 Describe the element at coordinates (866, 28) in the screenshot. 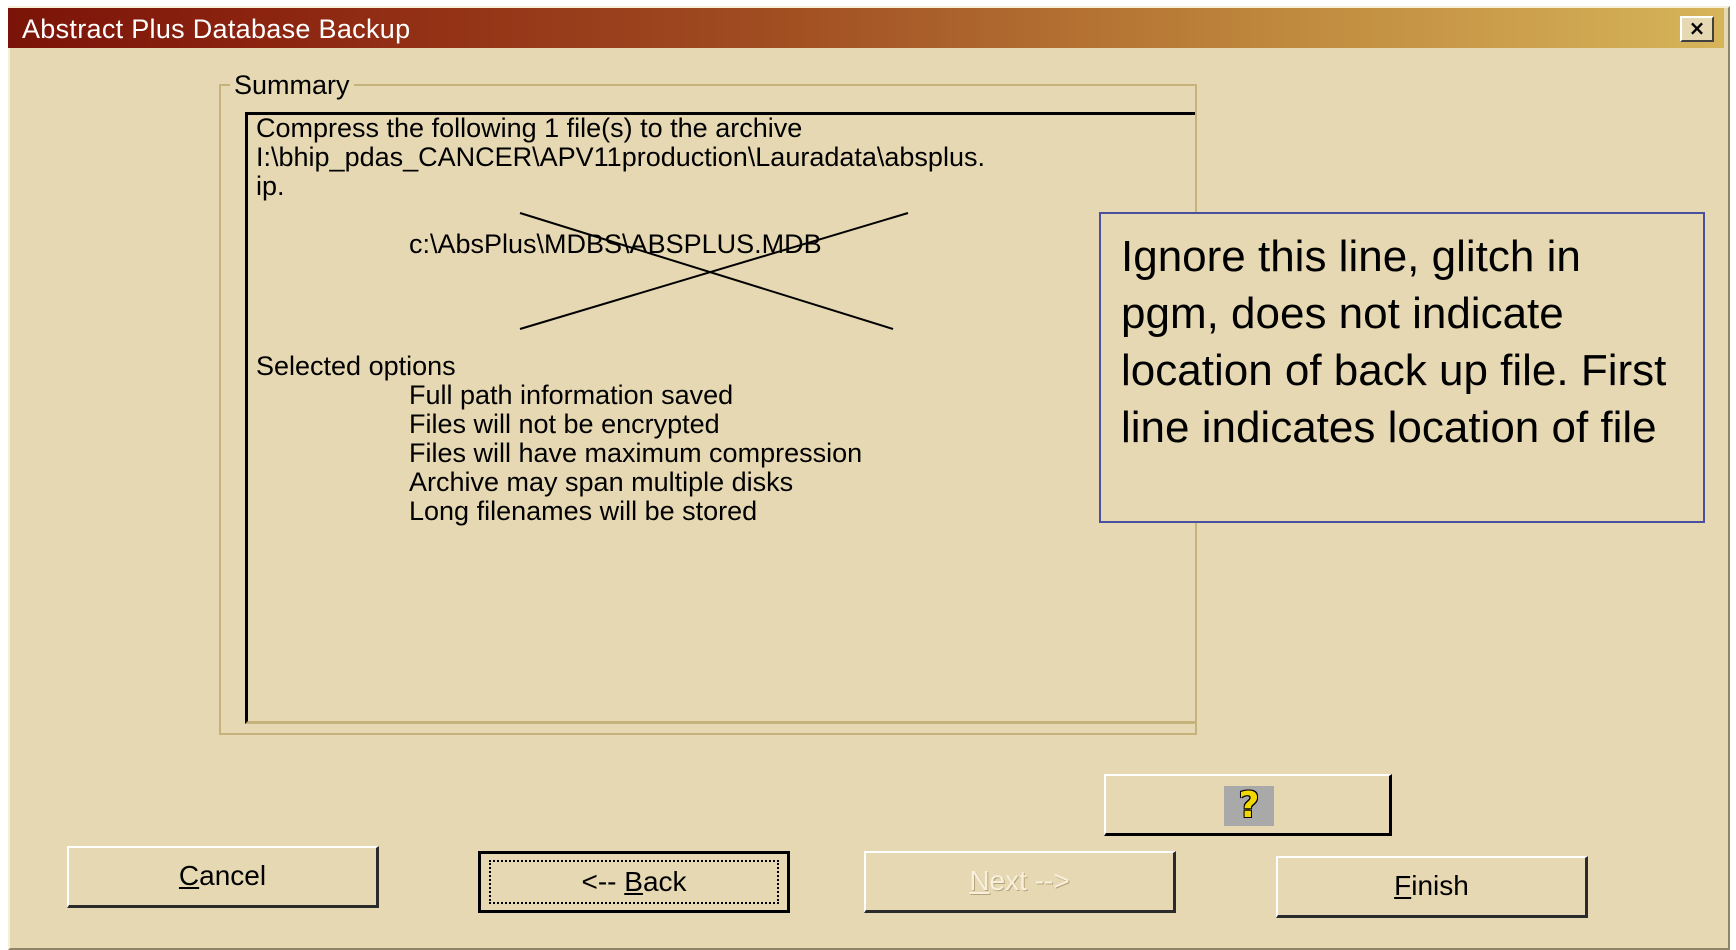

I see `title-bar: Abstract Plus Database Backup ×` at that location.